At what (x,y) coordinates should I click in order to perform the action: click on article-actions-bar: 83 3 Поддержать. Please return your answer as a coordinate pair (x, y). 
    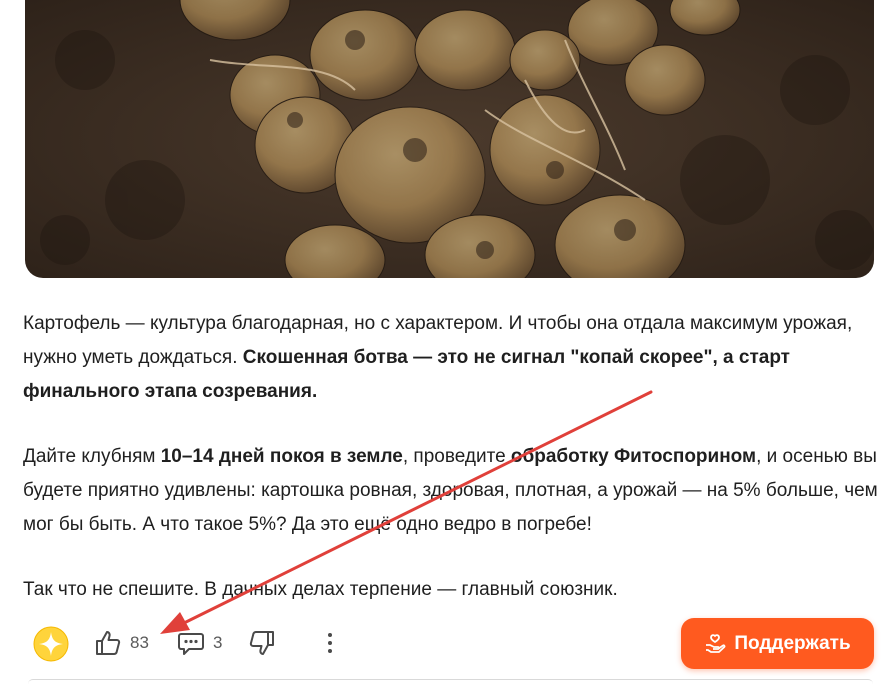
    Looking at the image, I should click on (448, 647).